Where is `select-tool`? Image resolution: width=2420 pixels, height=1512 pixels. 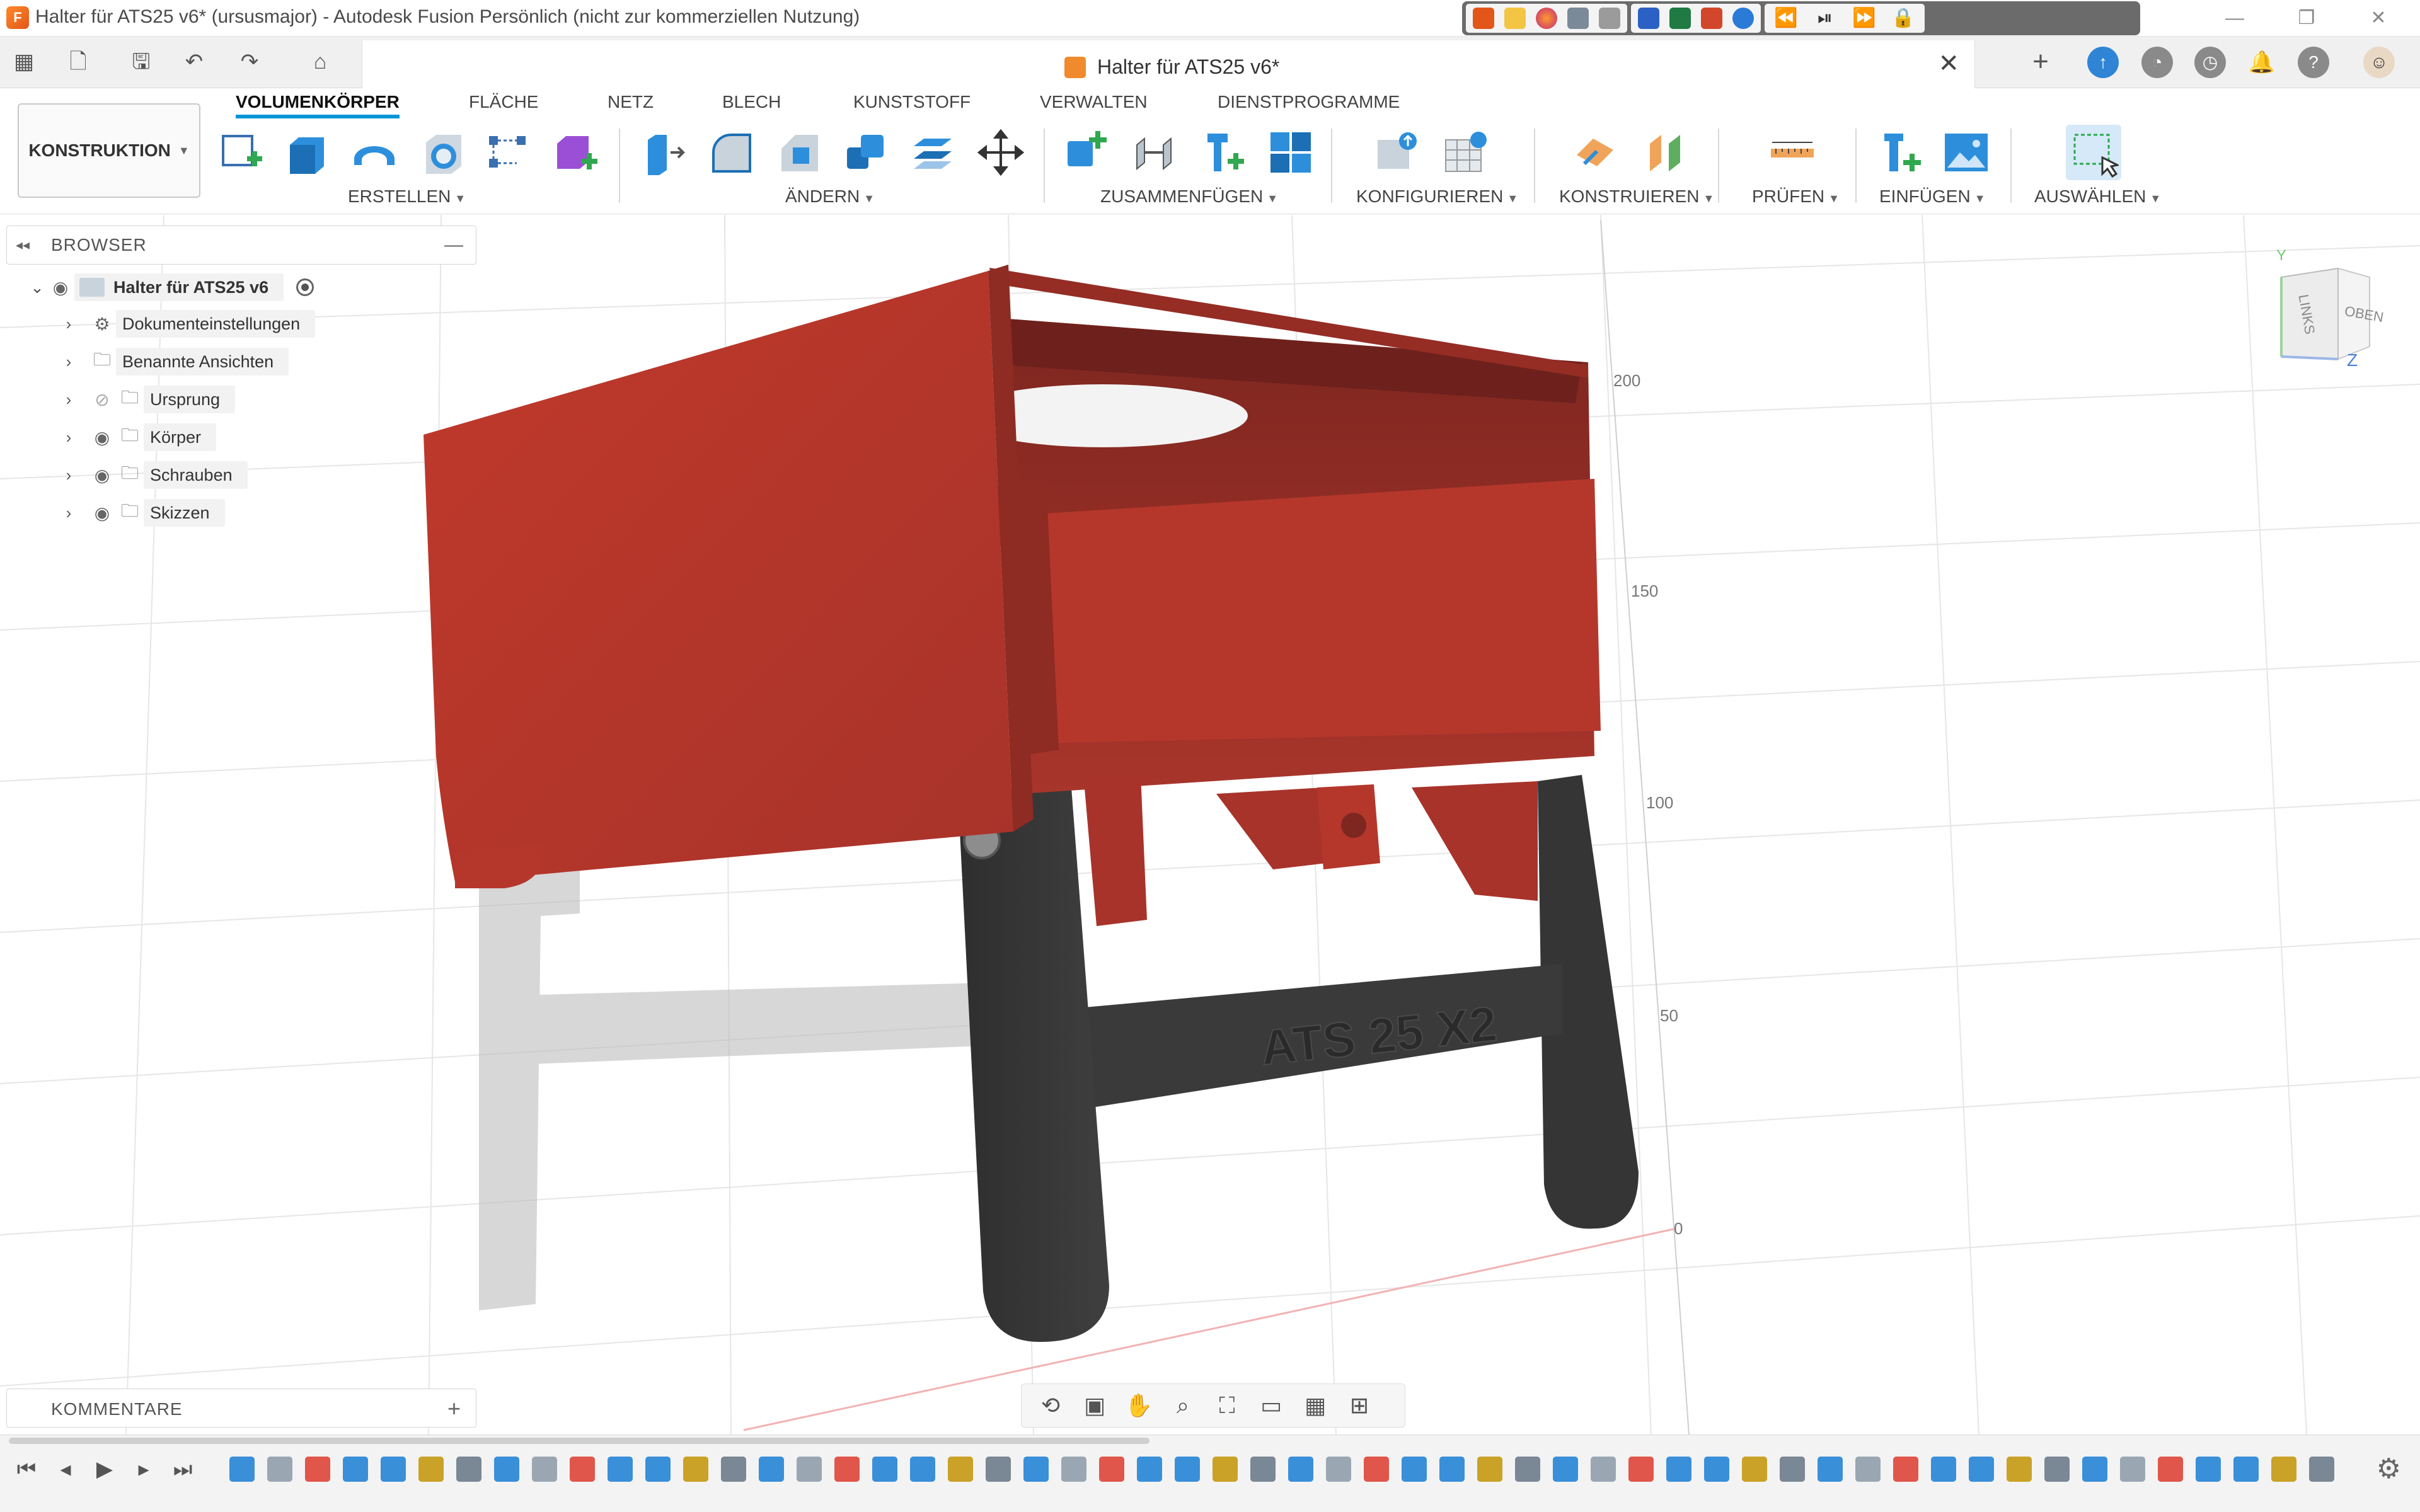
select-tool is located at coordinates (2094, 152).